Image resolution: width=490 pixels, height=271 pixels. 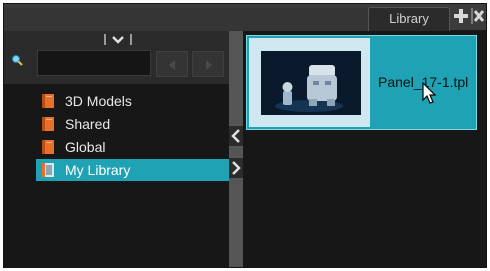 What do you see at coordinates (98, 101) in the screenshot?
I see `tree-item-label: 3D Models` at bounding box center [98, 101].